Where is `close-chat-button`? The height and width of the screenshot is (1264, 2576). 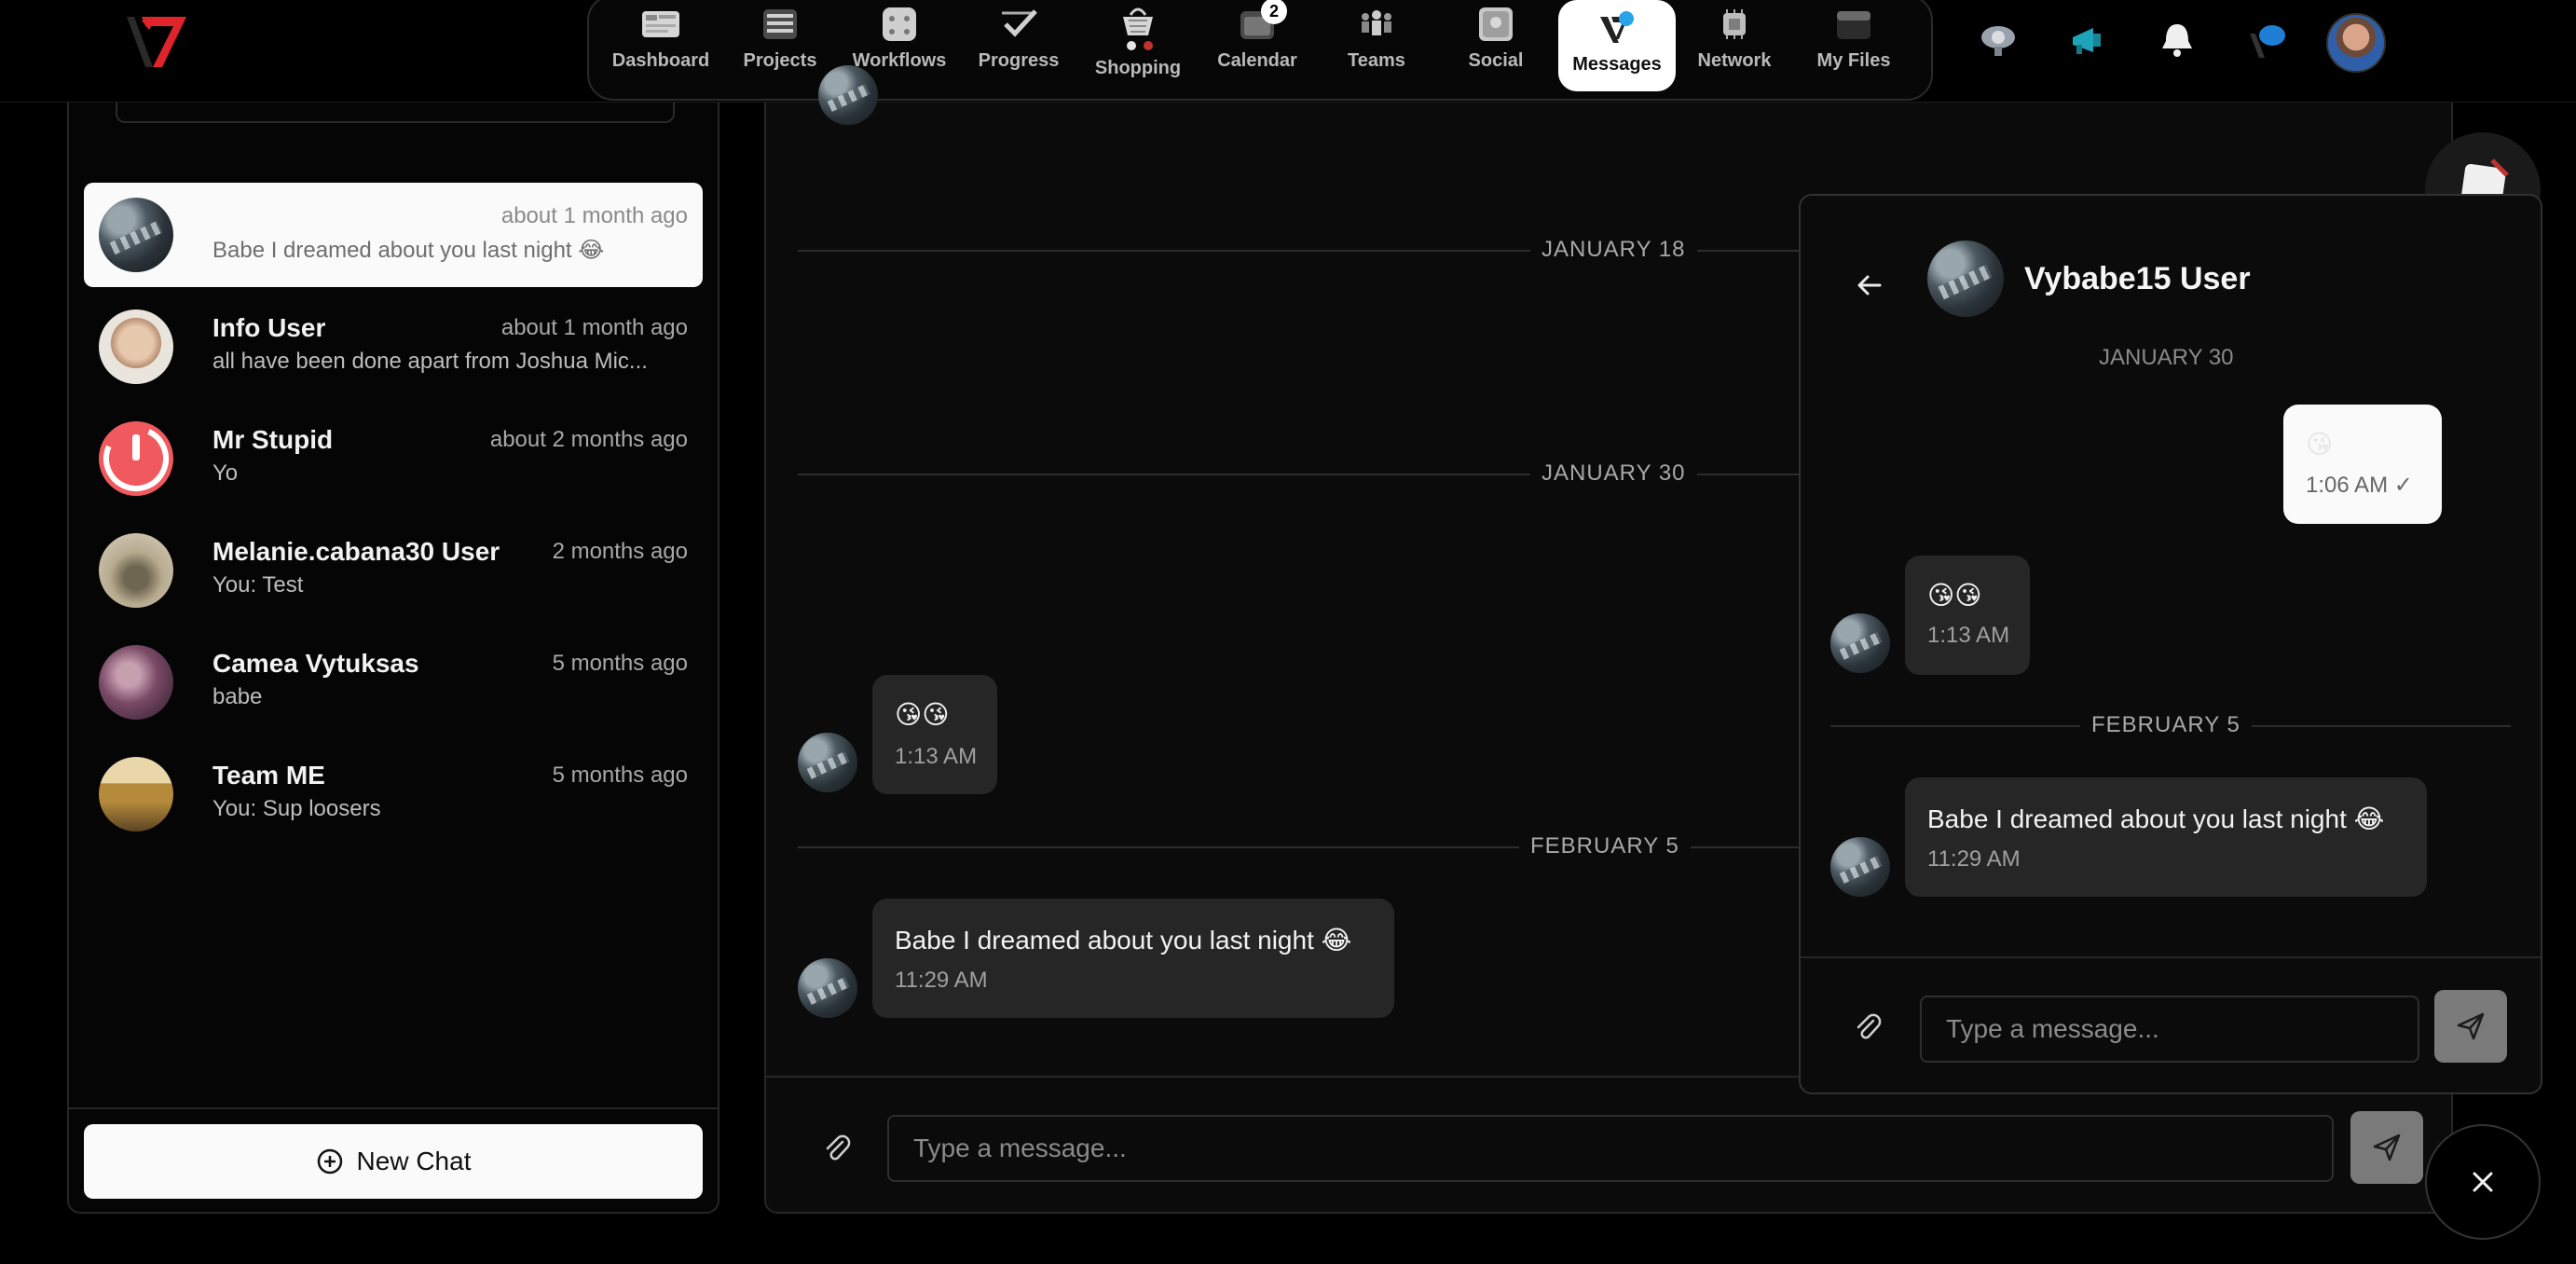 close-chat-button is located at coordinates (2483, 1182).